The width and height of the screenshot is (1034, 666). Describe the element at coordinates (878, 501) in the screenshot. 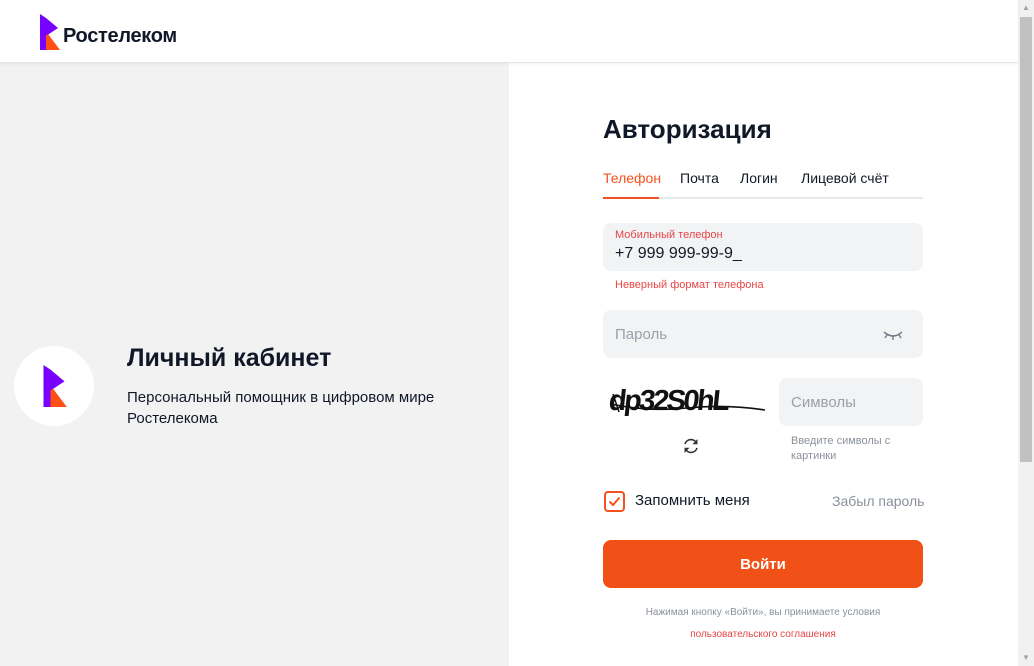

I see `forgot-password-link: Забыл пароль` at that location.